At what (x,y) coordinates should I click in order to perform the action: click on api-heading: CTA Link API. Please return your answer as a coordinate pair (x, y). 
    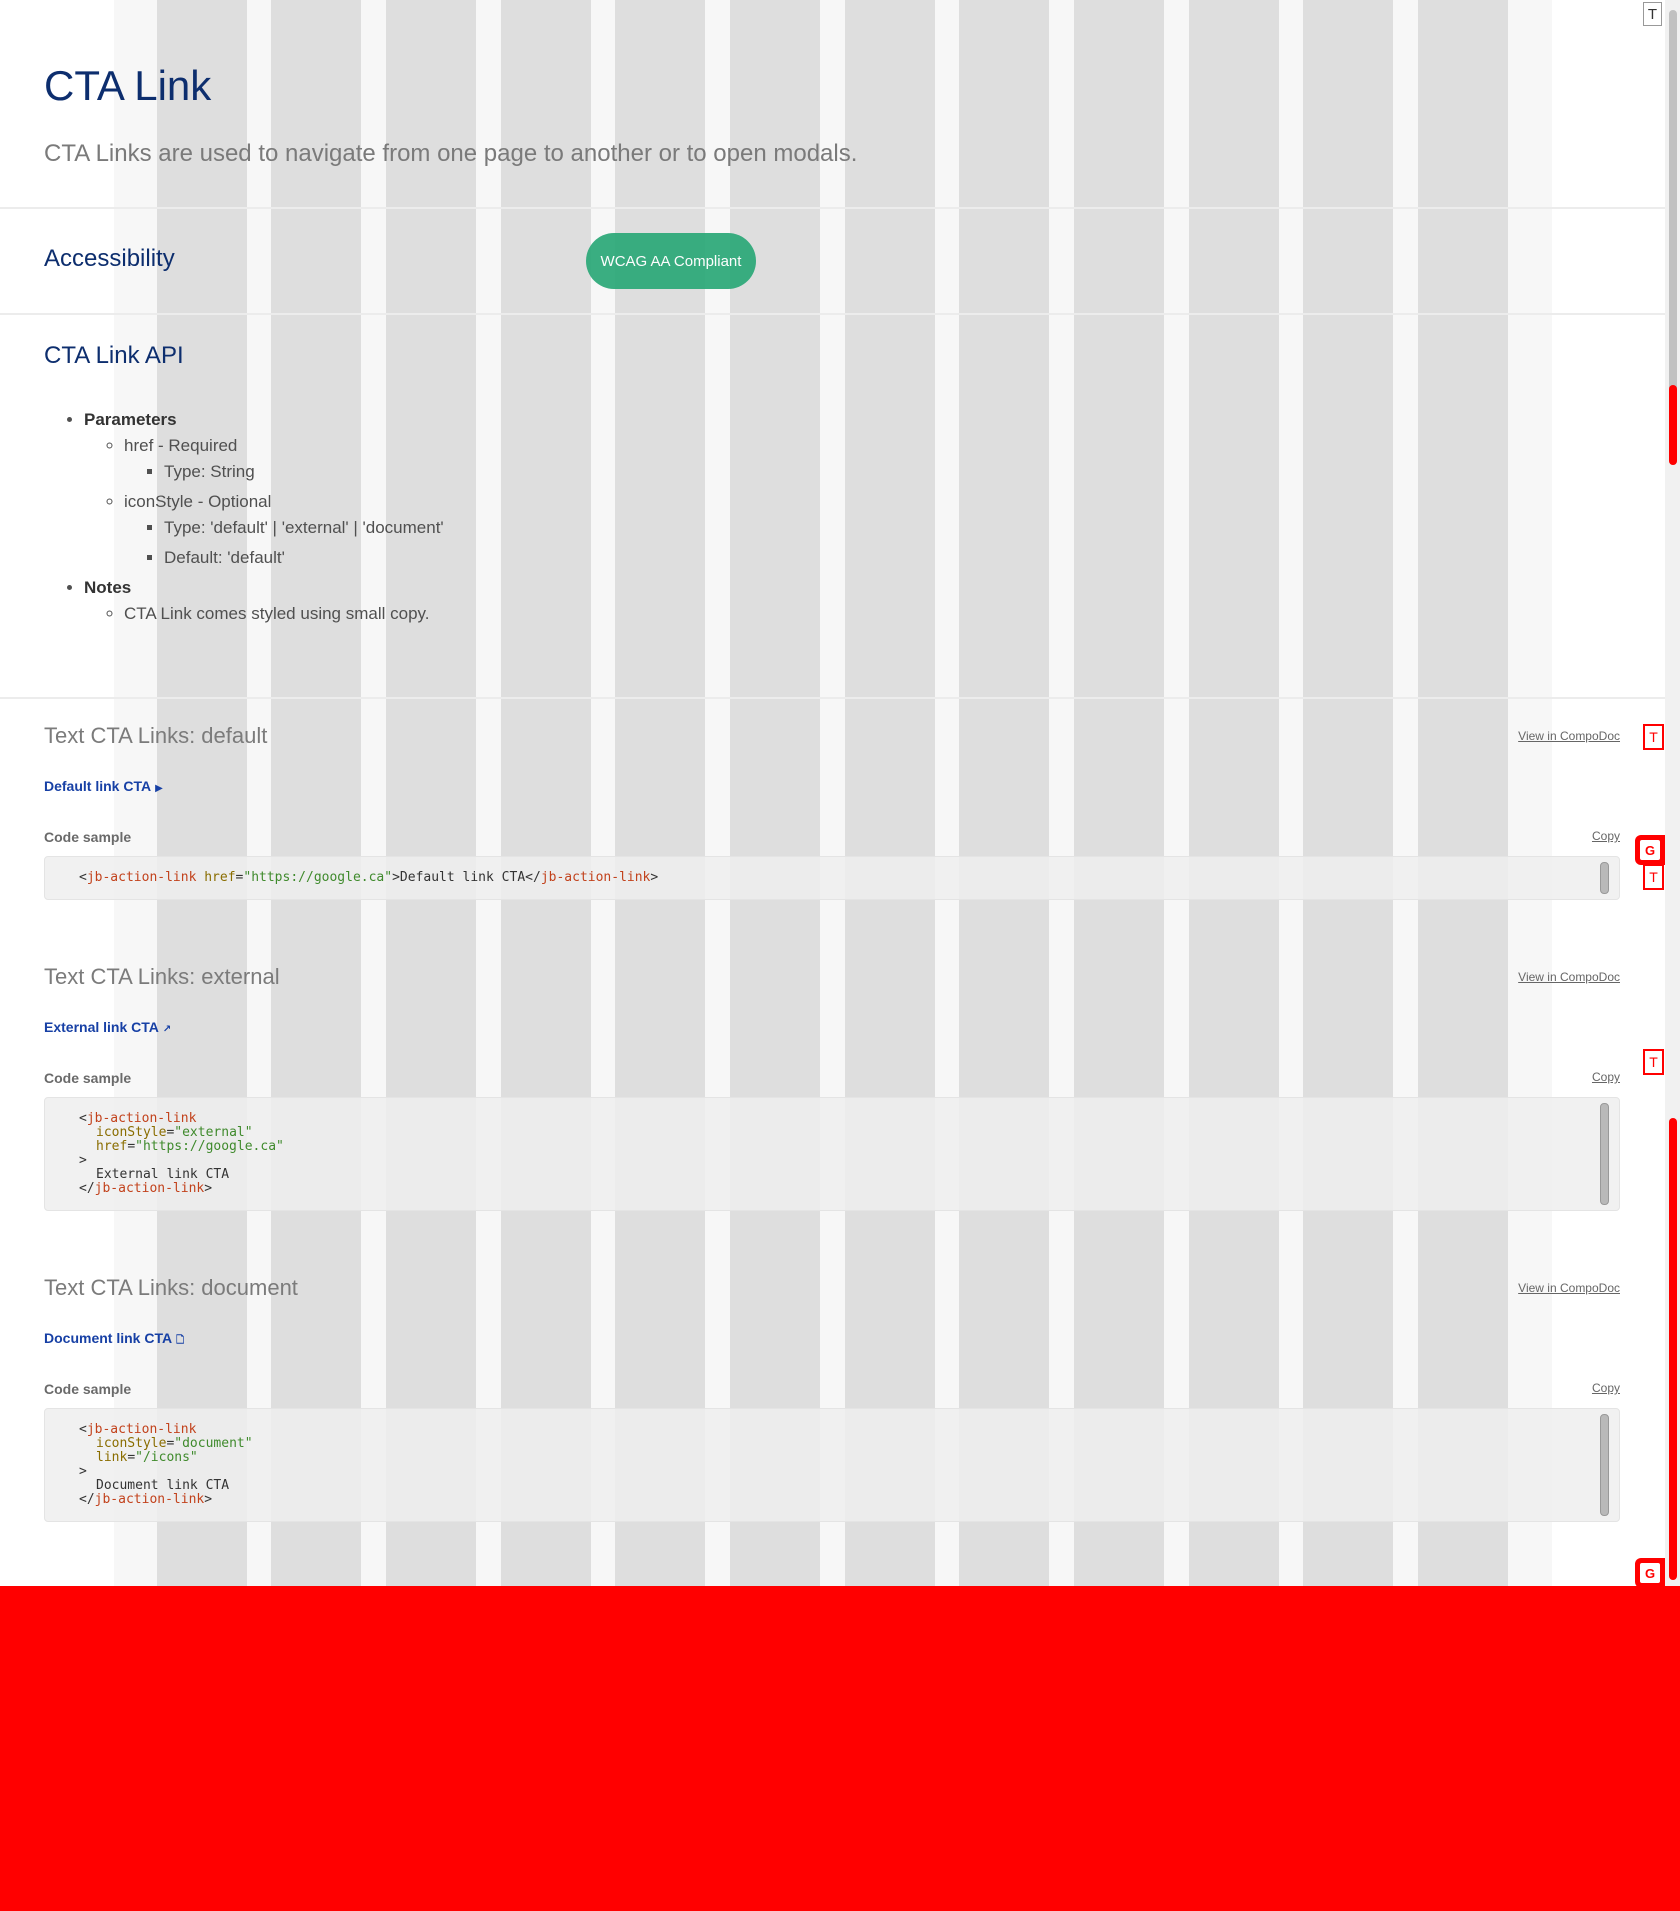
    Looking at the image, I should click on (114, 355).